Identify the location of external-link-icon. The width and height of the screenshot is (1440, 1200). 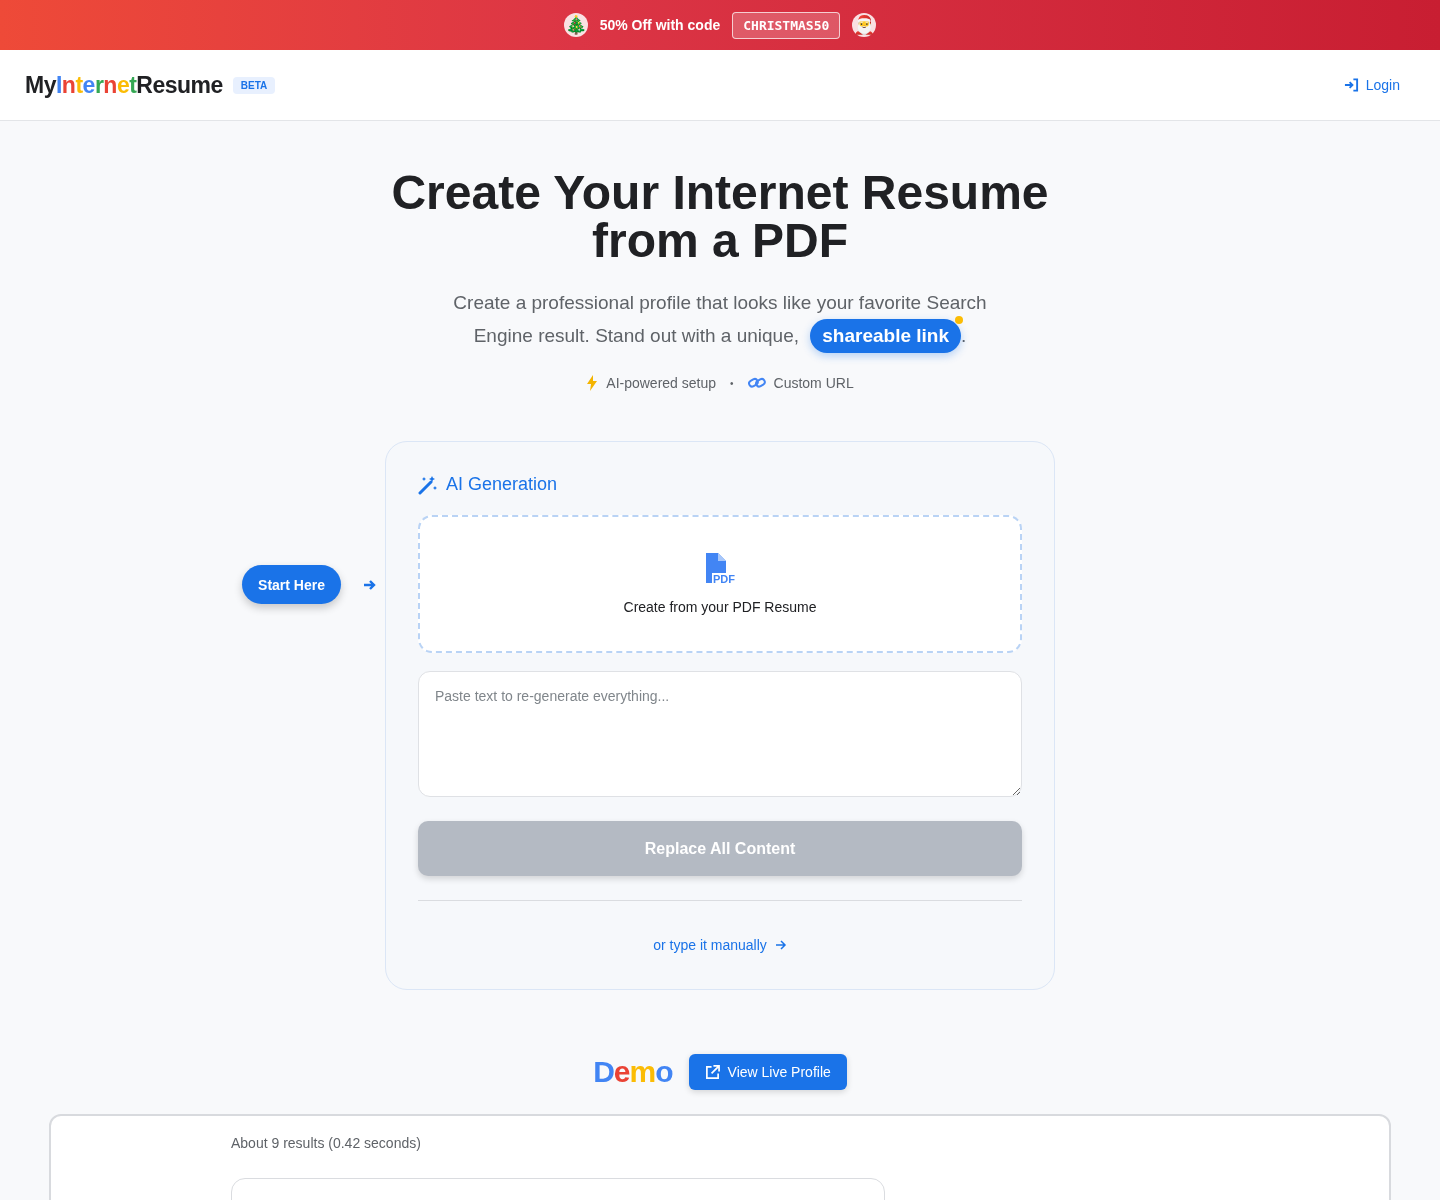
(712, 1072).